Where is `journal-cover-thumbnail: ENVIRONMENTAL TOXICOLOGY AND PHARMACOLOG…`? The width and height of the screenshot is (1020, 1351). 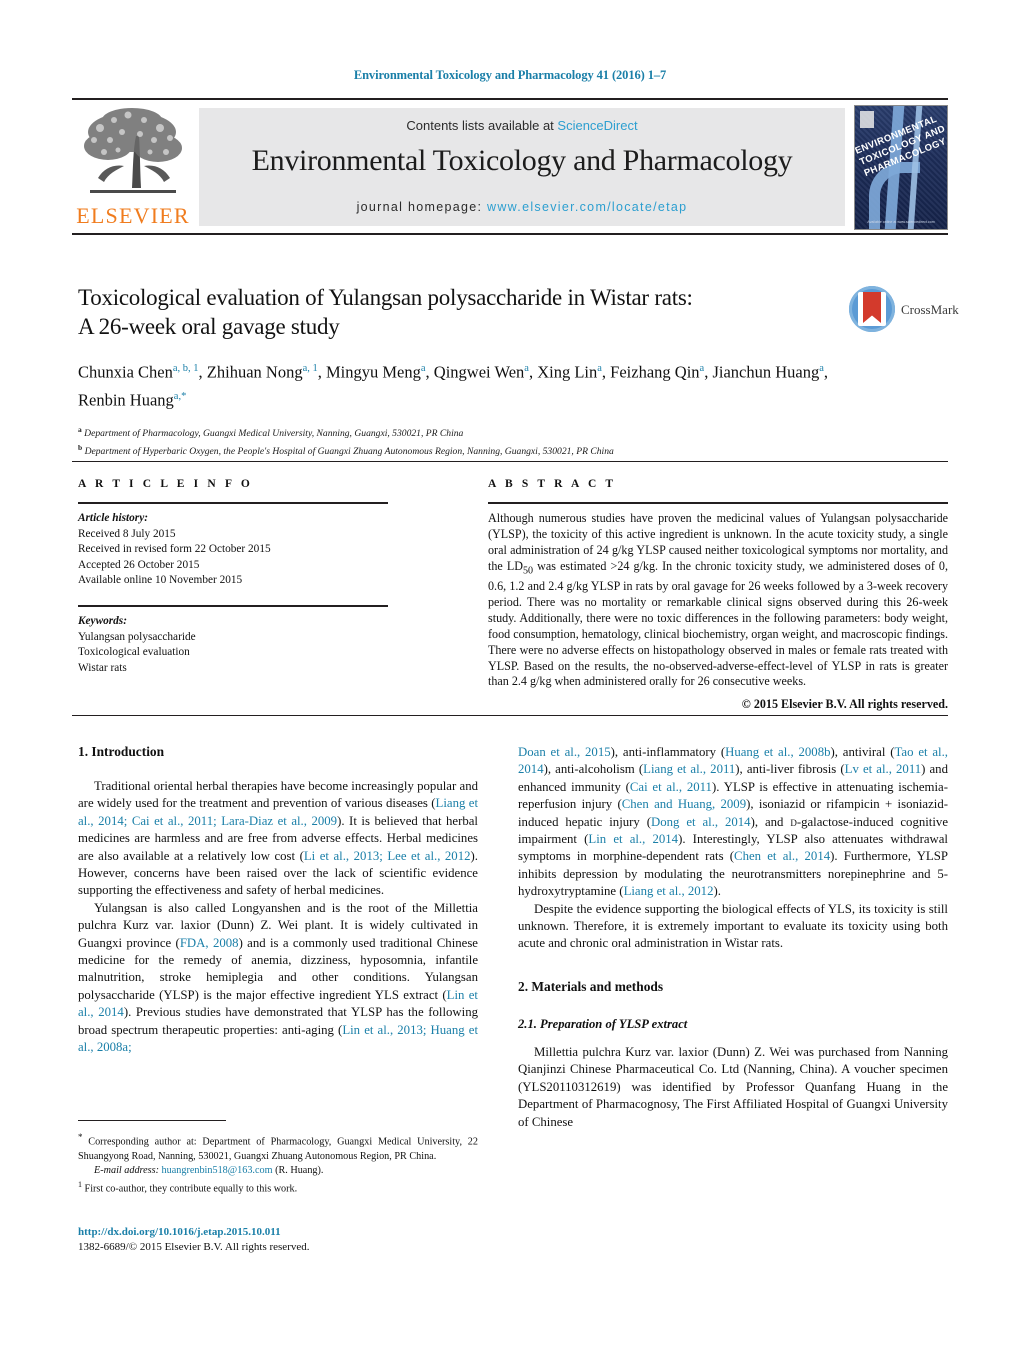 journal-cover-thumbnail: ENVIRONMENTAL TOXICOLOGY AND PHARMACOLOG… is located at coordinates (901, 167).